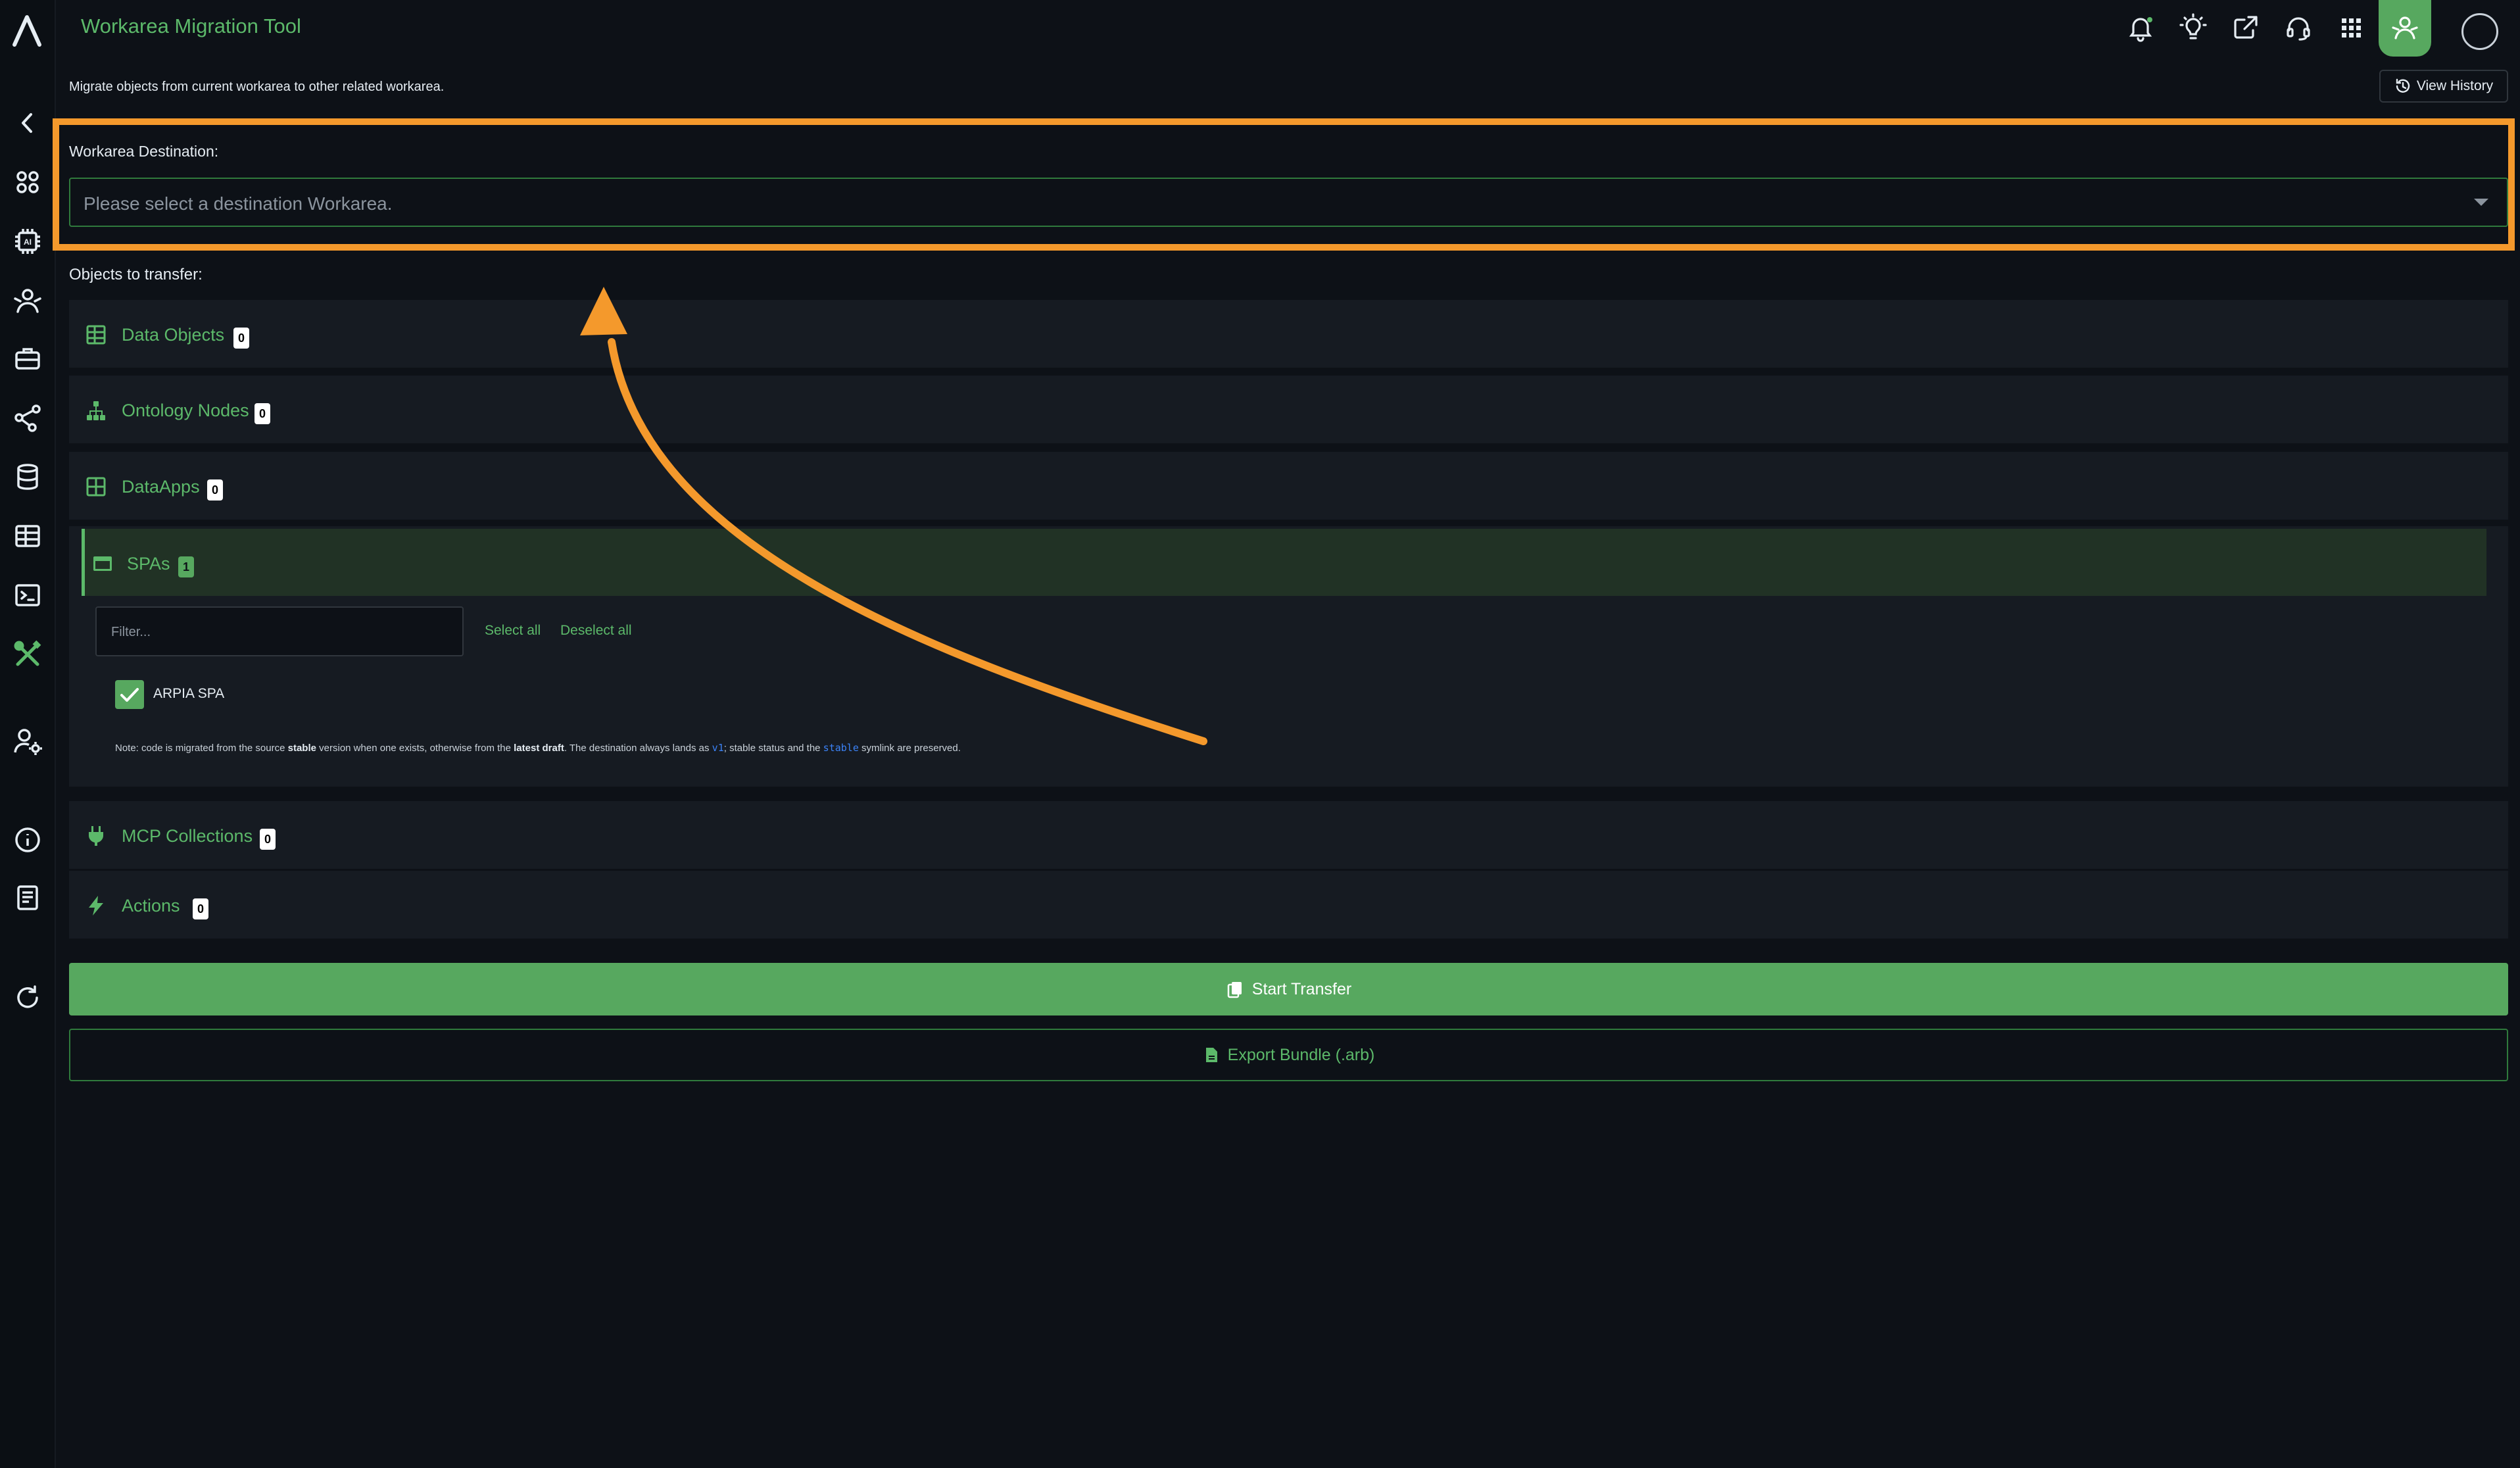 This screenshot has width=2520, height=1468. What do you see at coordinates (2403, 86) in the screenshot?
I see `history-icon` at bounding box center [2403, 86].